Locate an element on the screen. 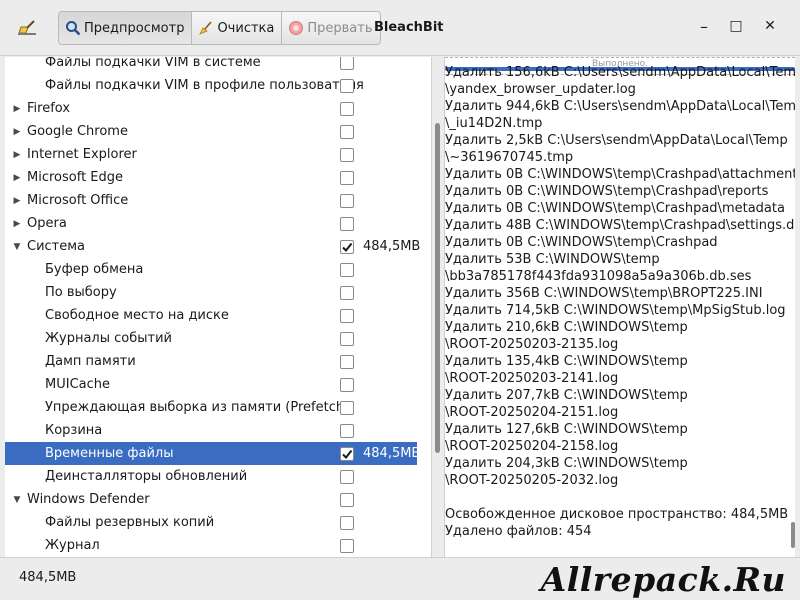  tree-row-label: Система is located at coordinates (56, 246).